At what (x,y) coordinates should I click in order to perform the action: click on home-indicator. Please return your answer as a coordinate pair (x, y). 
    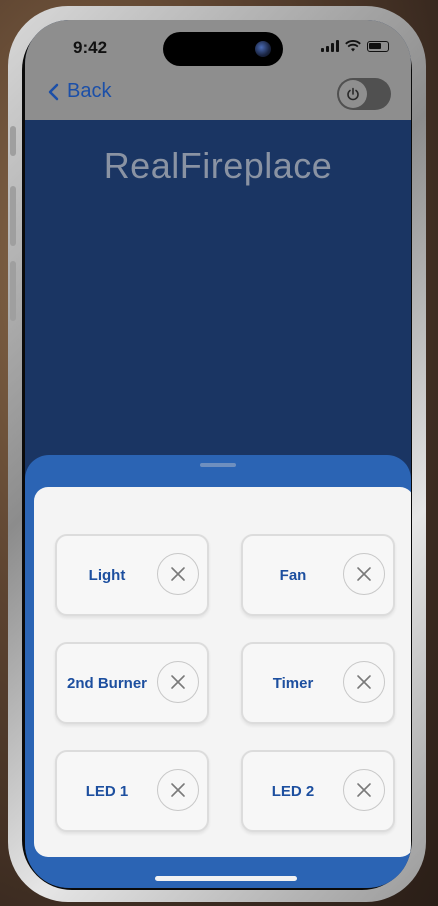
    Looking at the image, I should click on (226, 878).